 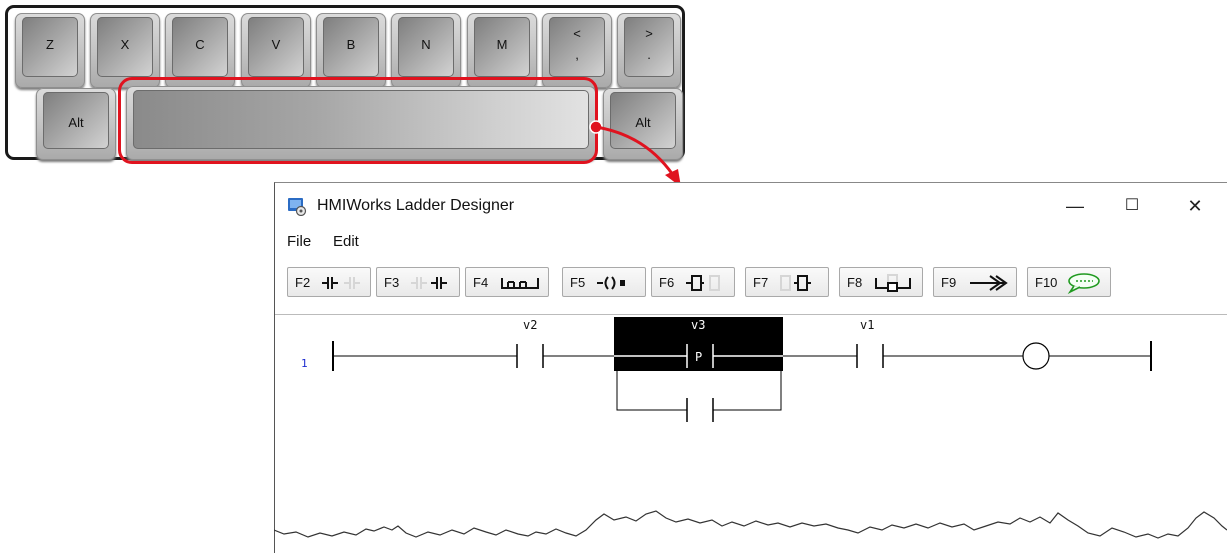 I want to click on key-label-bottom: ,, so click(x=577, y=54).